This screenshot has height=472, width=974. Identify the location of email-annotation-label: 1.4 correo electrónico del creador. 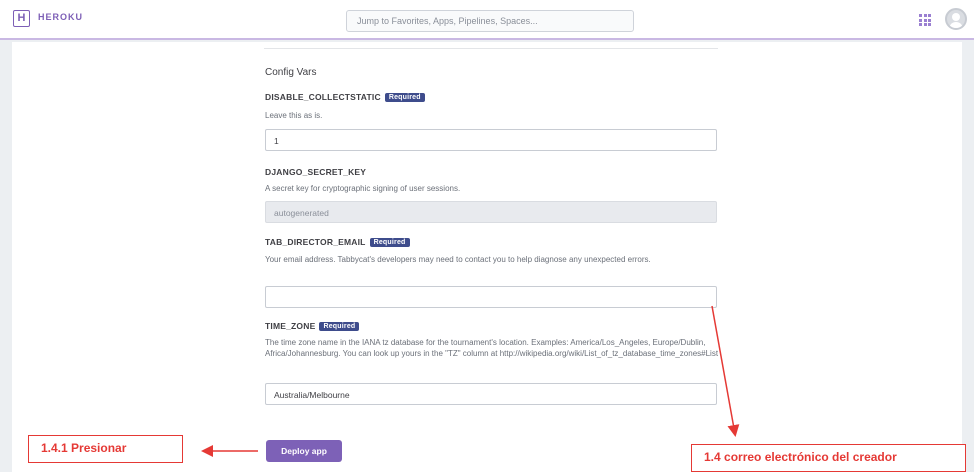
(800, 457).